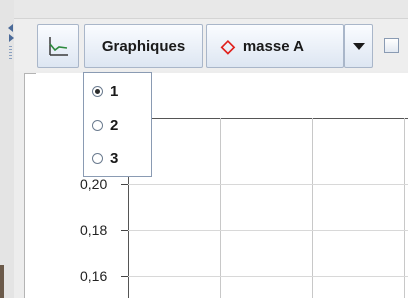 The height and width of the screenshot is (298, 408). What do you see at coordinates (7, 149) in the screenshot?
I see `panel-splitter` at bounding box center [7, 149].